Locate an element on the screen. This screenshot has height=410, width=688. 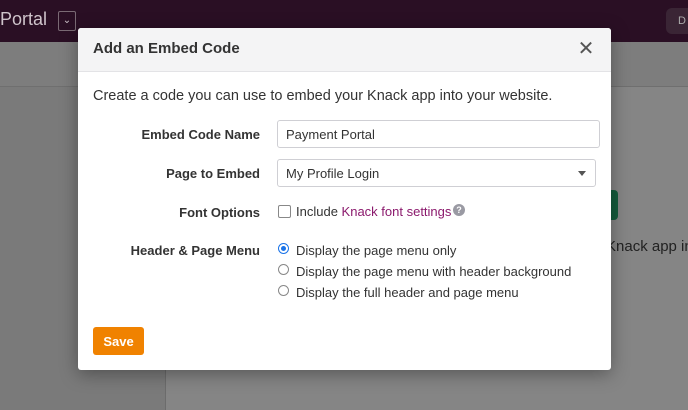
include-font-checkbox is located at coordinates (284, 211).